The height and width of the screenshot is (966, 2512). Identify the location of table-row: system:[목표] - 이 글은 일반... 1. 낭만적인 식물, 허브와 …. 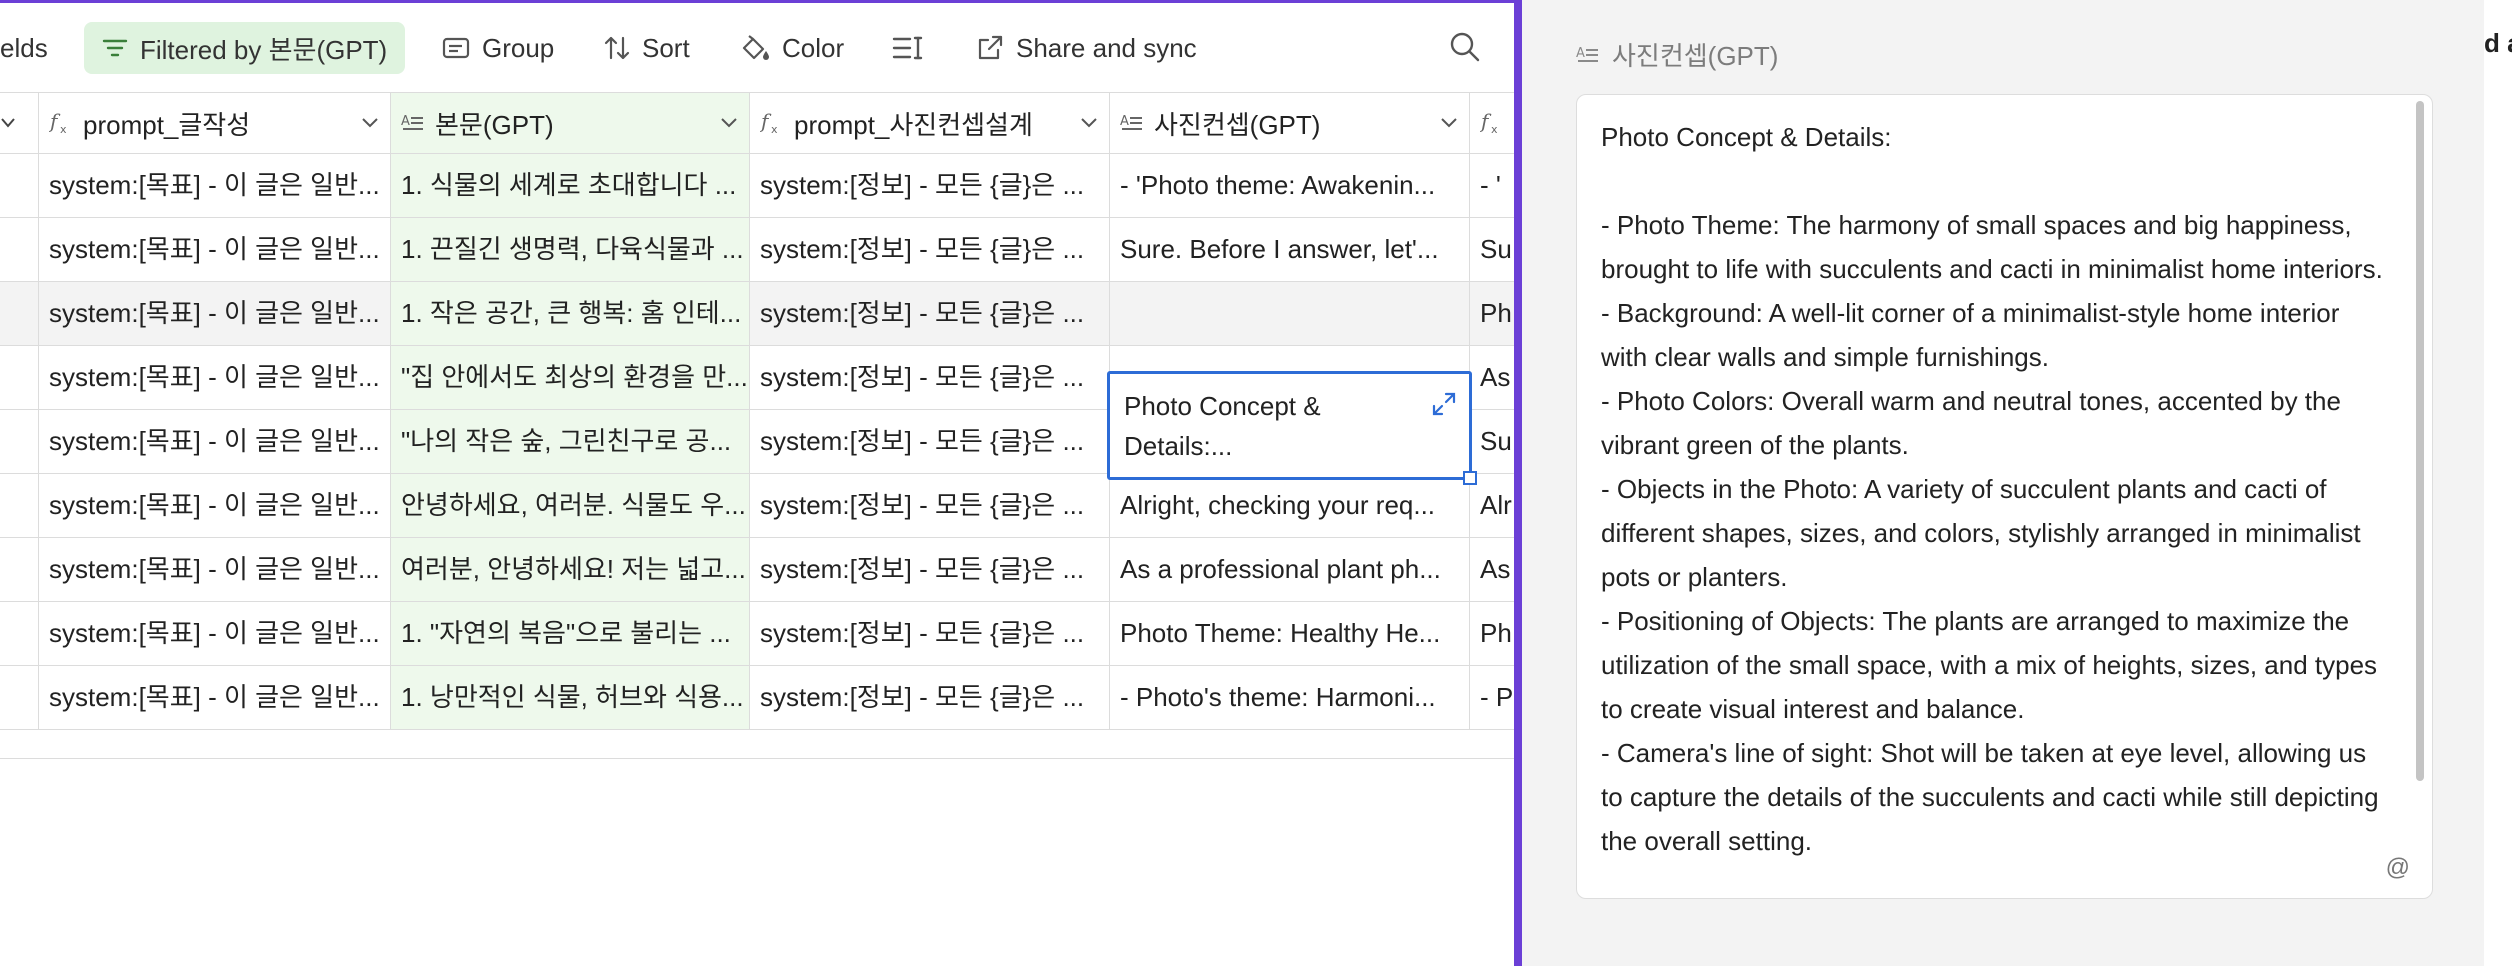
(757, 698).